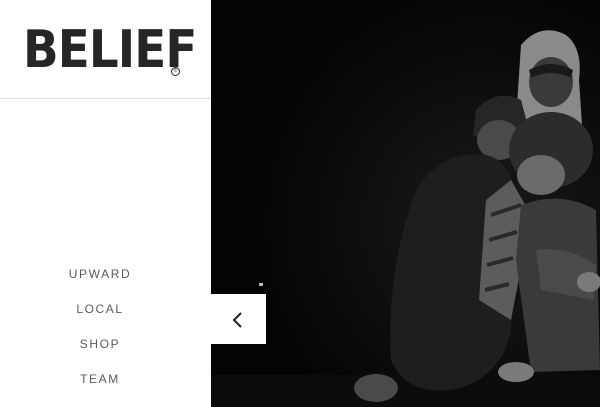  I want to click on chevron-left-icon, so click(237, 320).